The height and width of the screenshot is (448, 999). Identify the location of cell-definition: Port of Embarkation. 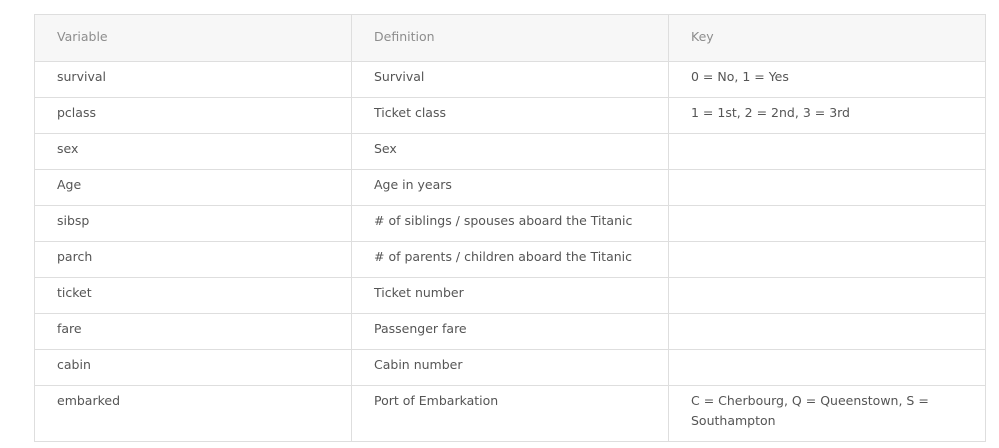
(510, 413).